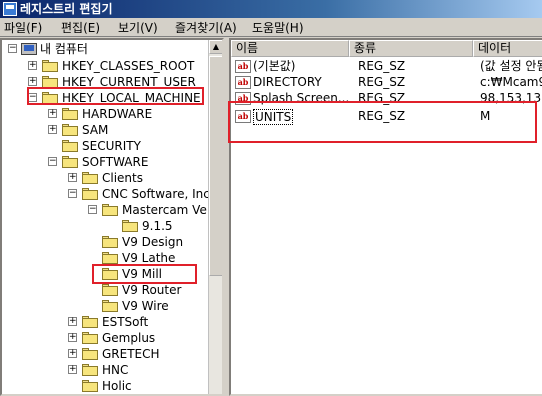 This screenshot has height=396, width=542. What do you see at coordinates (107, 49) in the screenshot?
I see `tree-item-my-computer: − 내 컴퓨터` at bounding box center [107, 49].